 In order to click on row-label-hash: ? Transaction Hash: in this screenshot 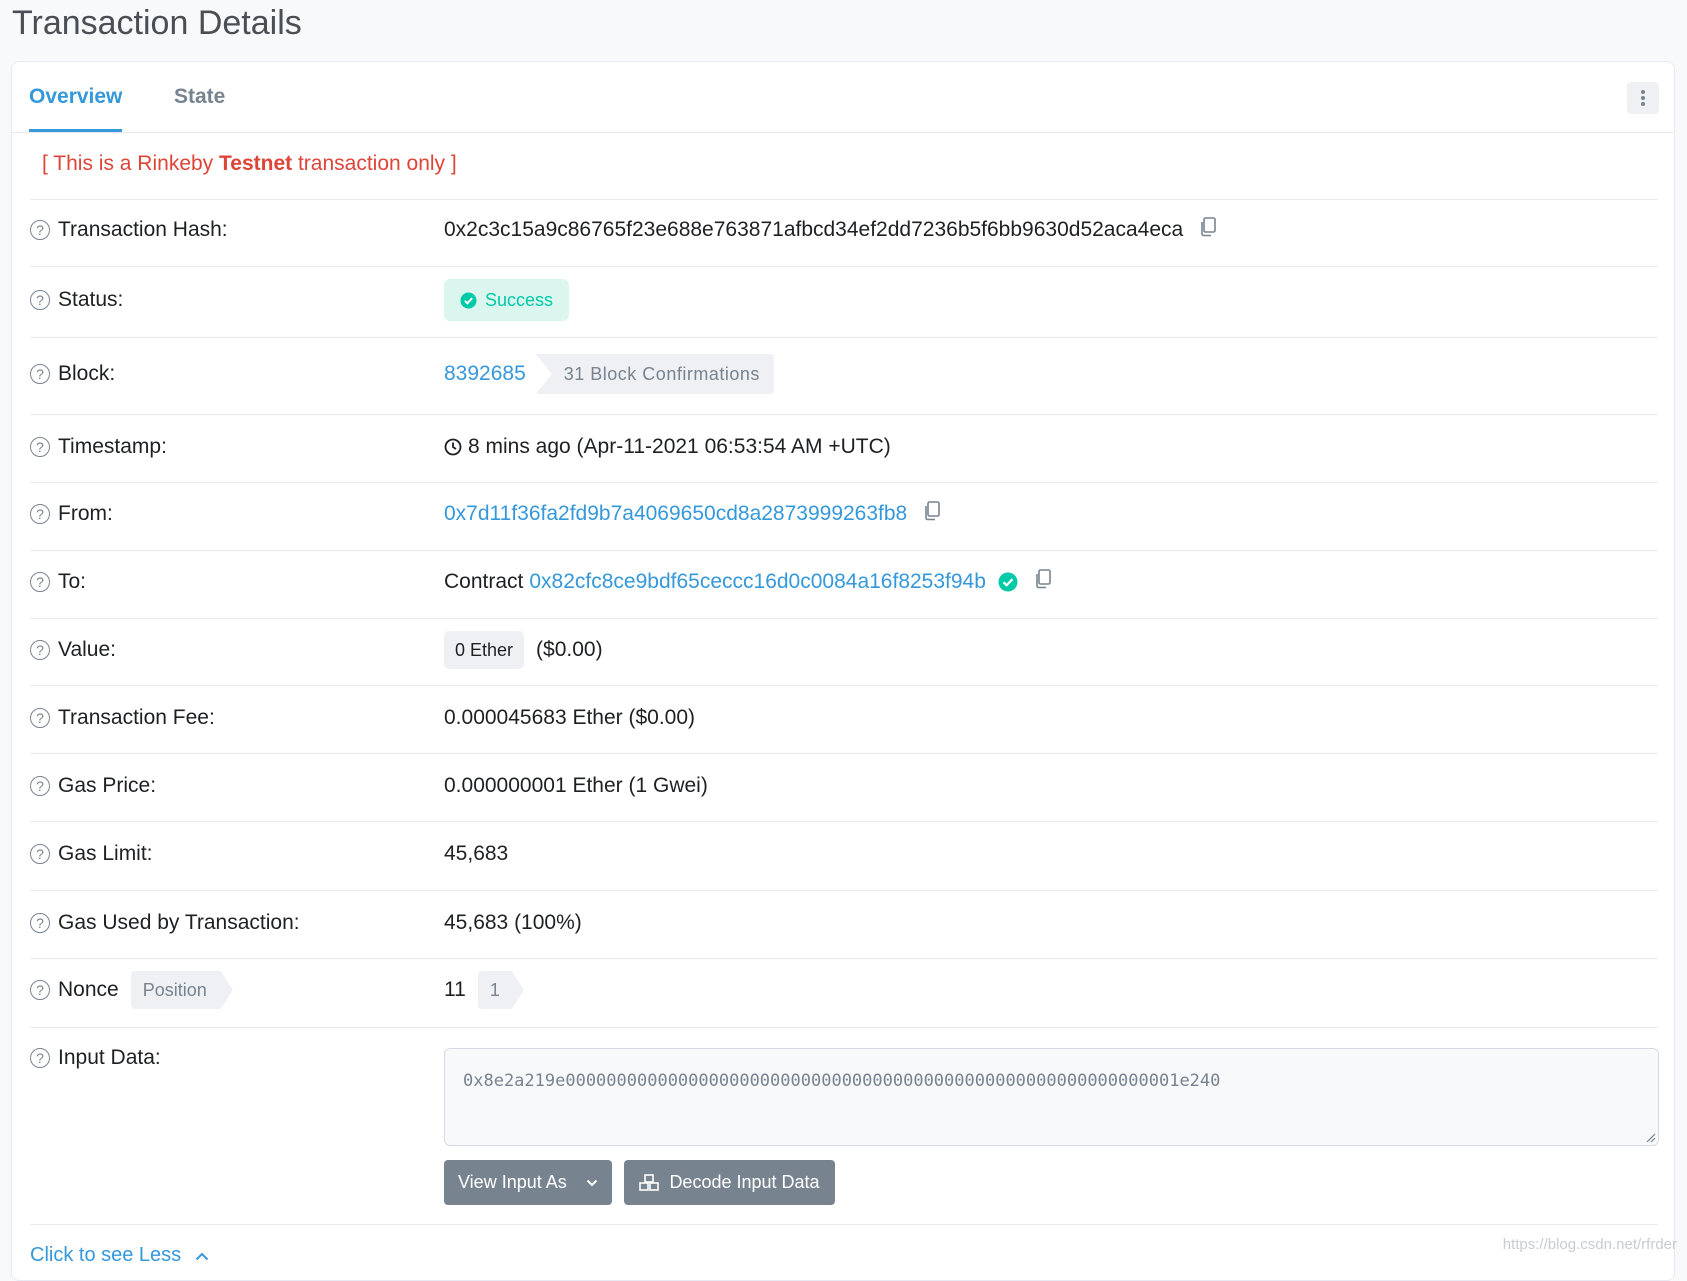, I will do `click(129, 230)`.